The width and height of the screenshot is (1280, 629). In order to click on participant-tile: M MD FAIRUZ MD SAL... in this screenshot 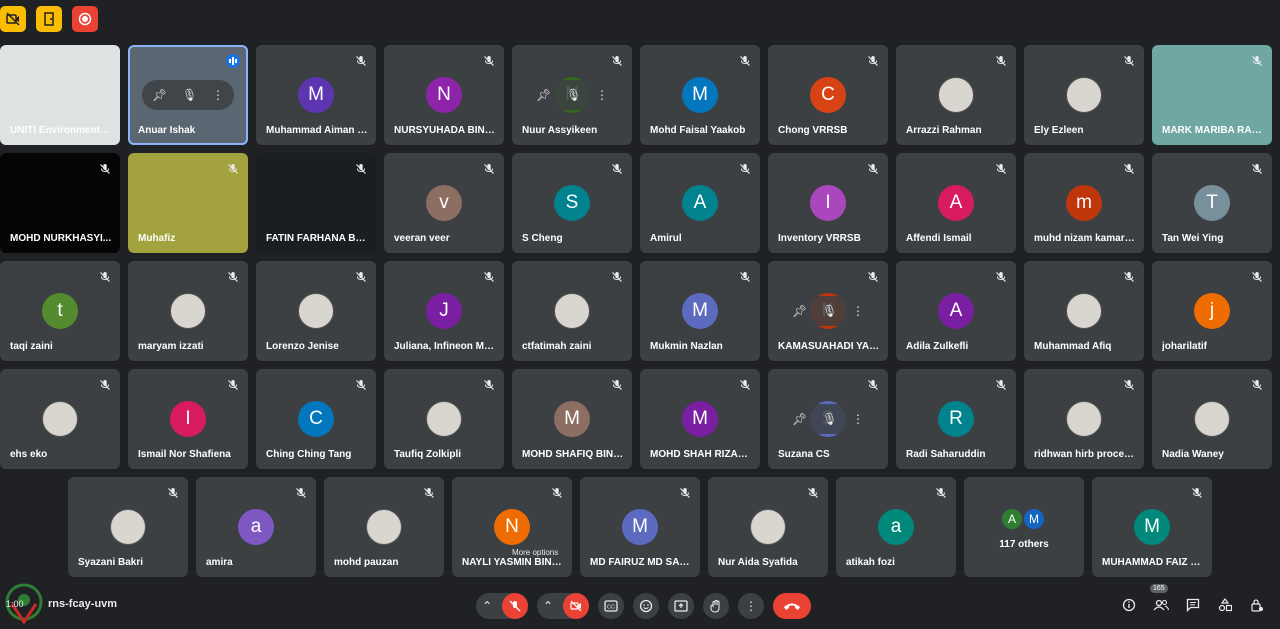, I will do `click(640, 527)`.